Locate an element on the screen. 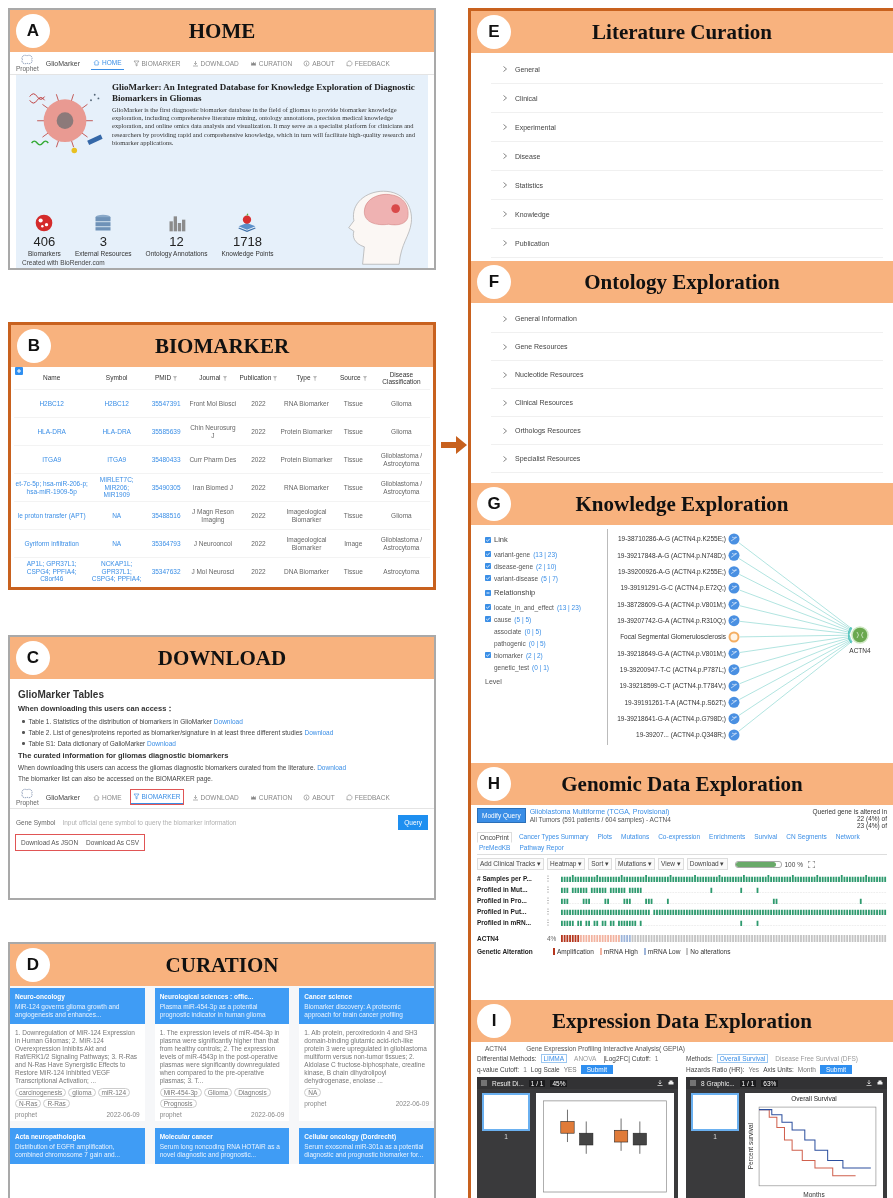 The height and width of the screenshot is (1198, 893). panel-title: Ontology Exploration is located at coordinates (682, 282).